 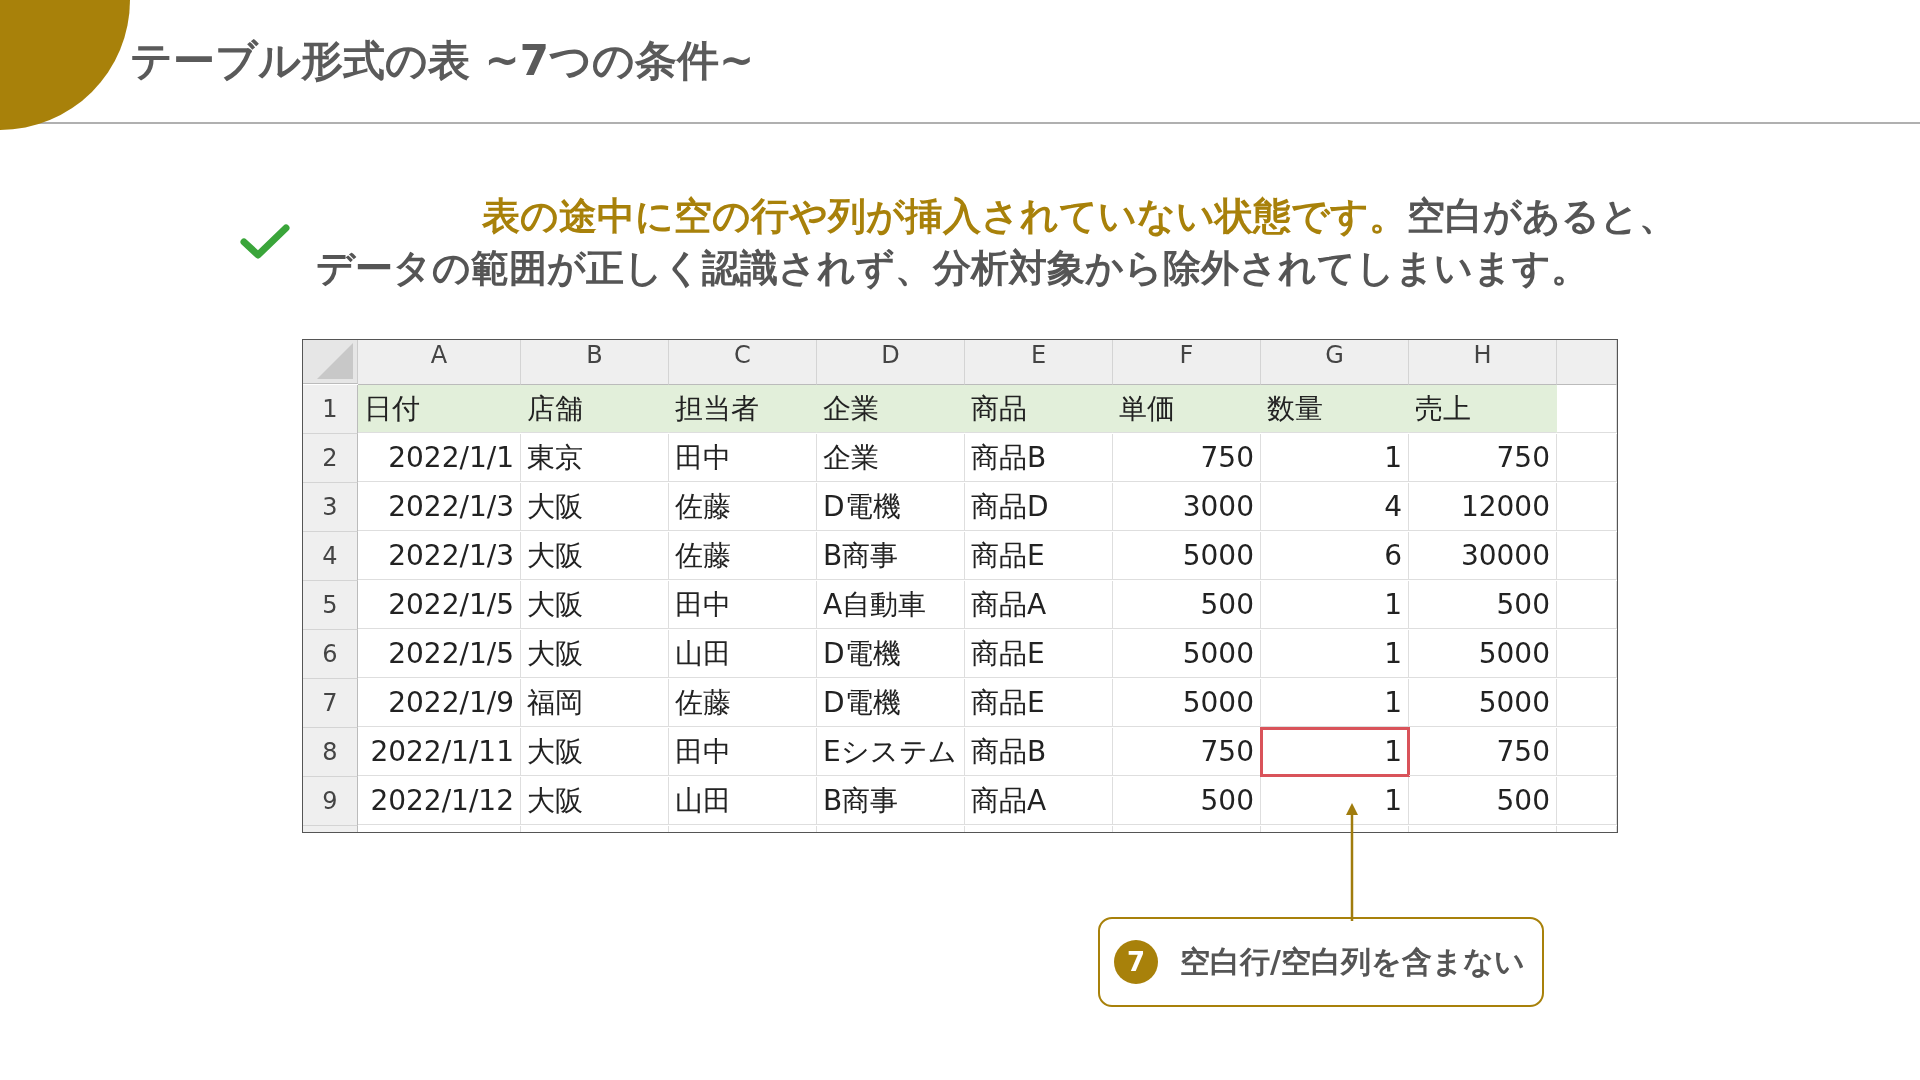 I want to click on column-header: D, so click(x=891, y=362).